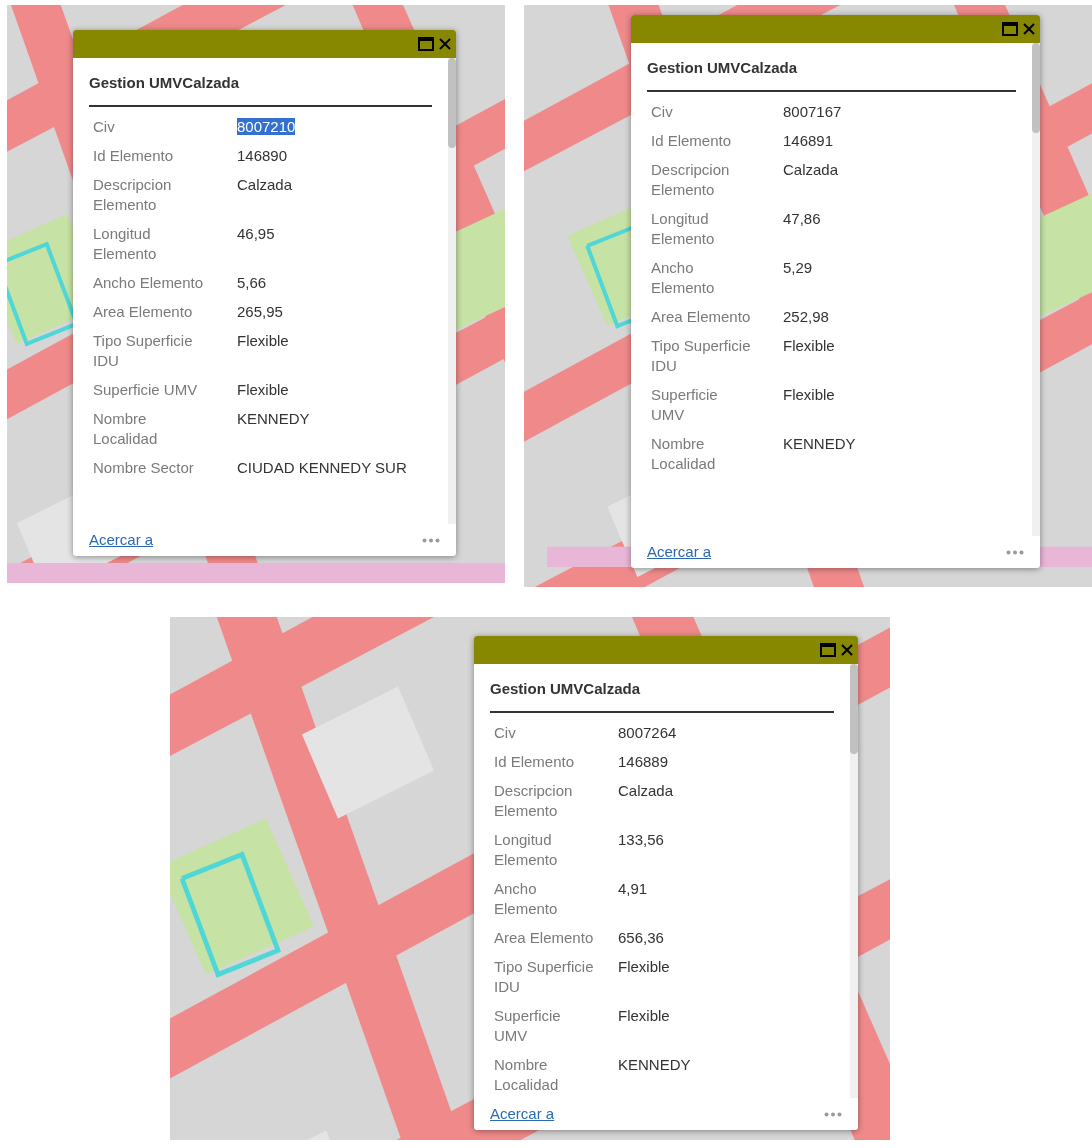 This screenshot has width=1092, height=1148. What do you see at coordinates (256, 233) in the screenshot?
I see `field-value: 46,95` at bounding box center [256, 233].